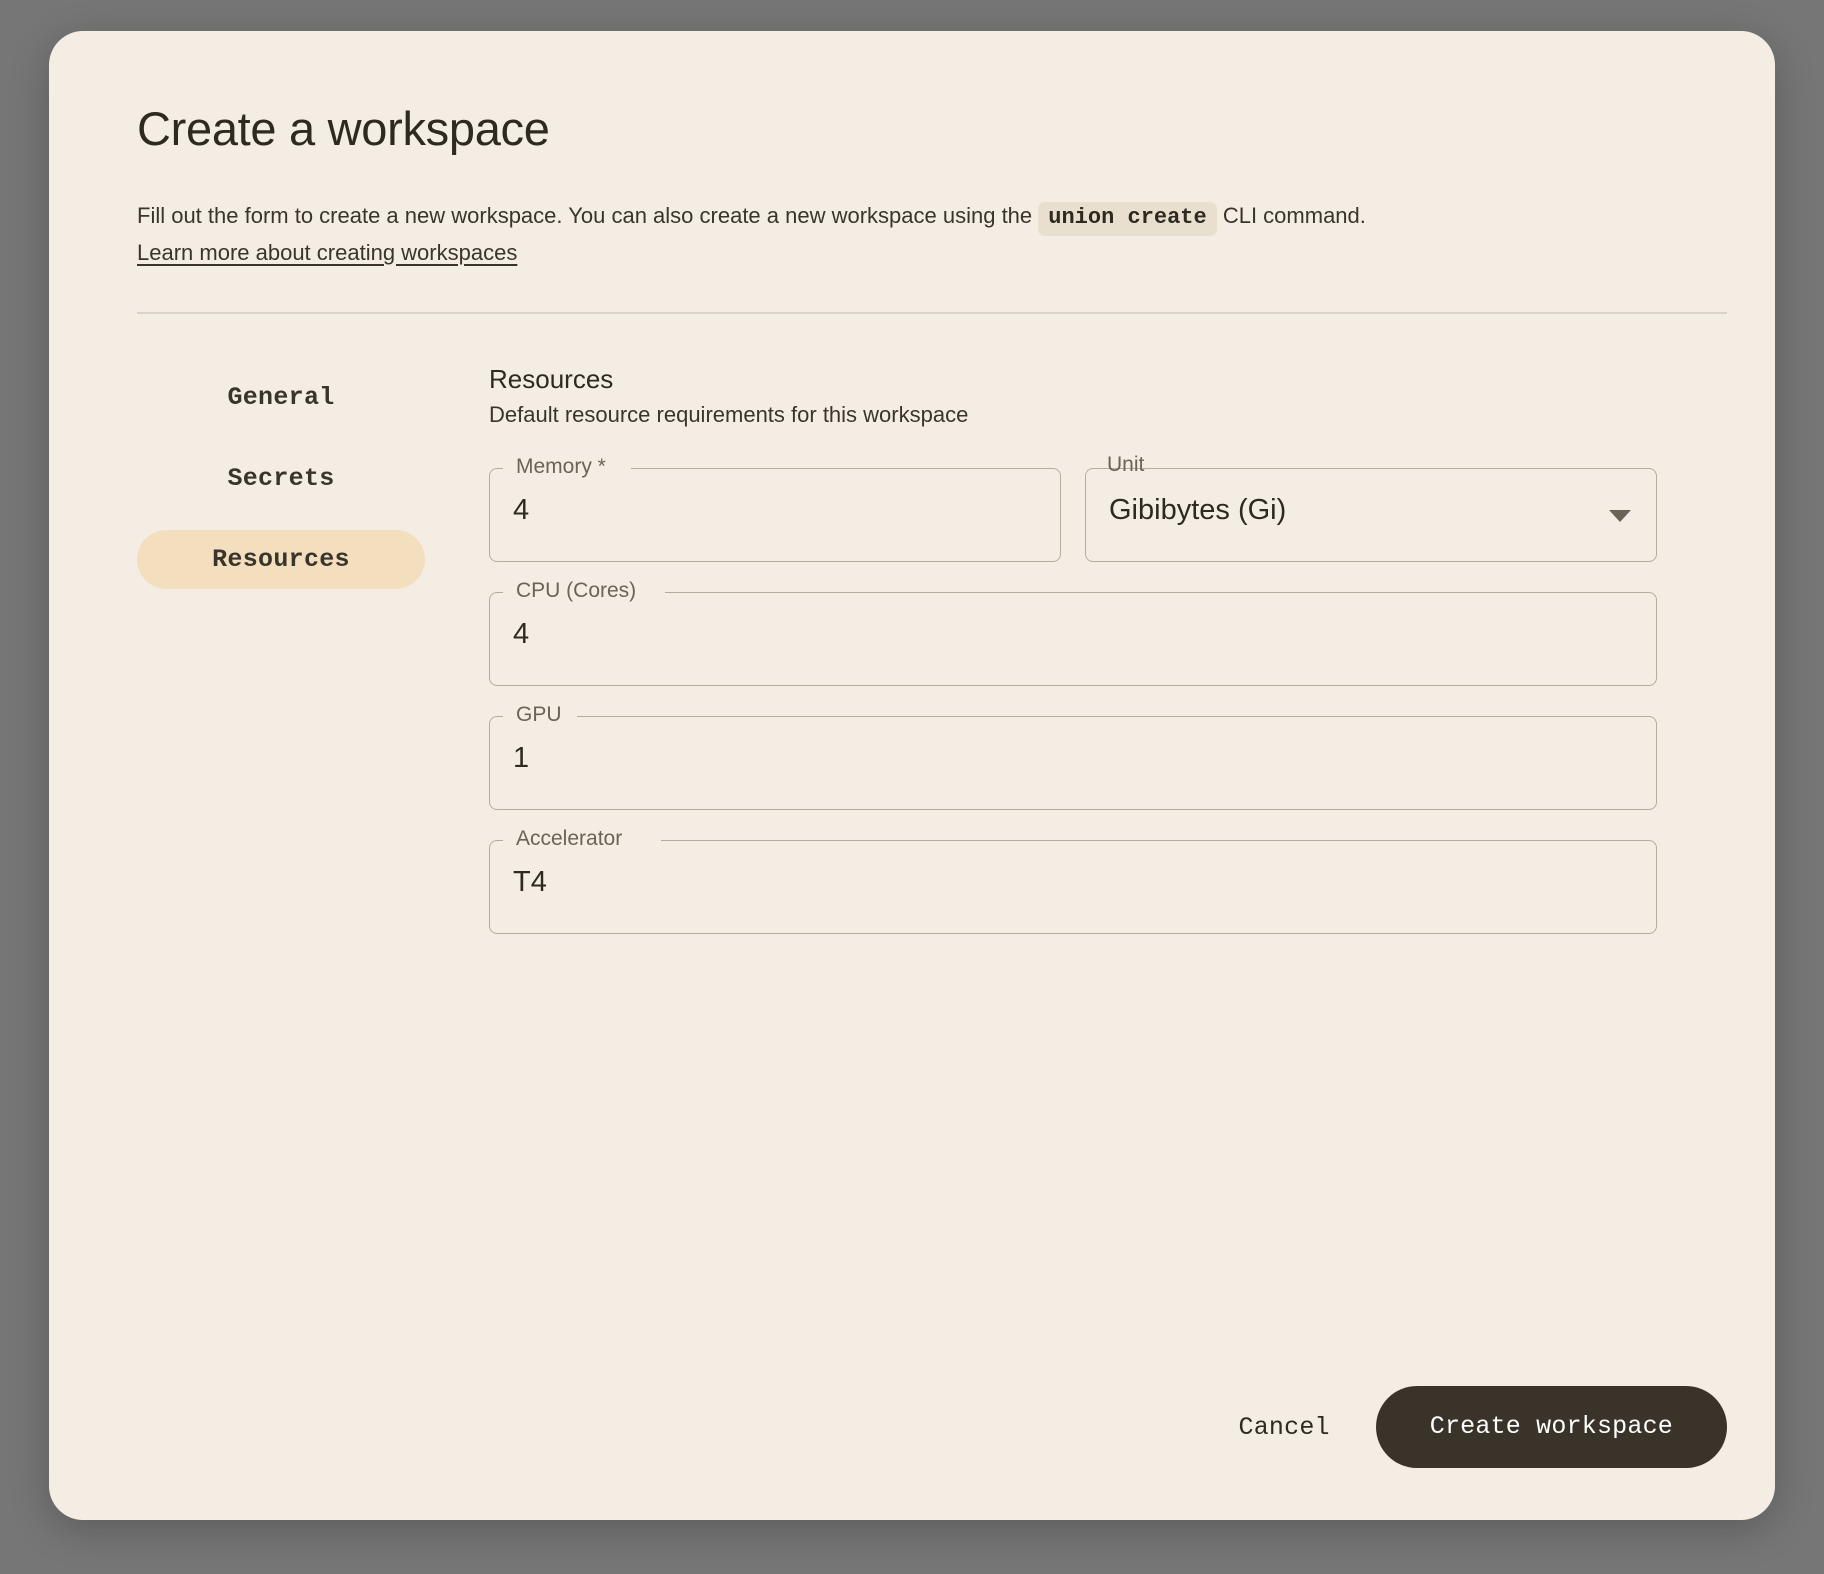 This screenshot has height=1574, width=1824. What do you see at coordinates (327, 252) in the screenshot?
I see `learn-more-link: Learn more about creating workspaces` at bounding box center [327, 252].